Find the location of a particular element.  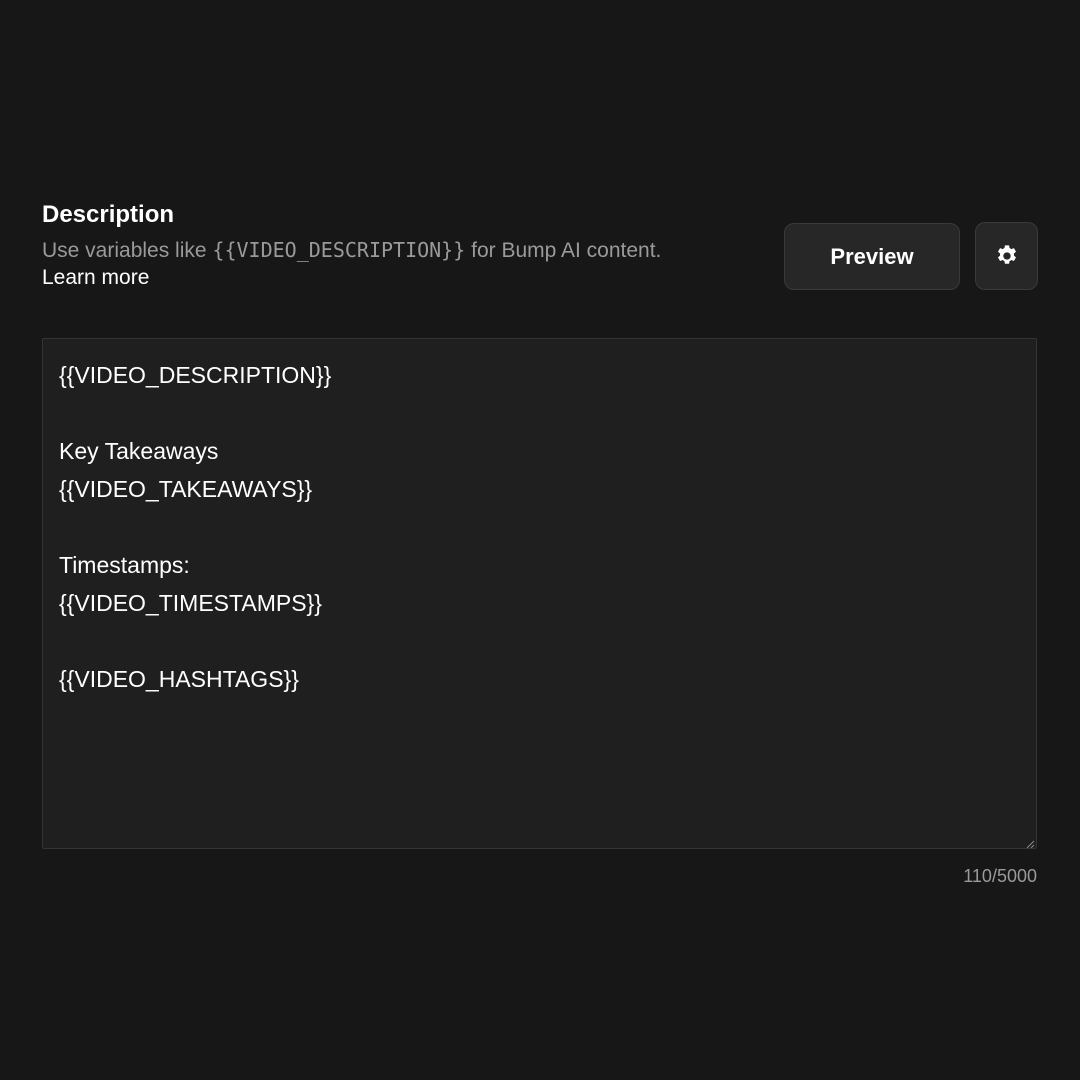

settings-button is located at coordinates (1006, 256).